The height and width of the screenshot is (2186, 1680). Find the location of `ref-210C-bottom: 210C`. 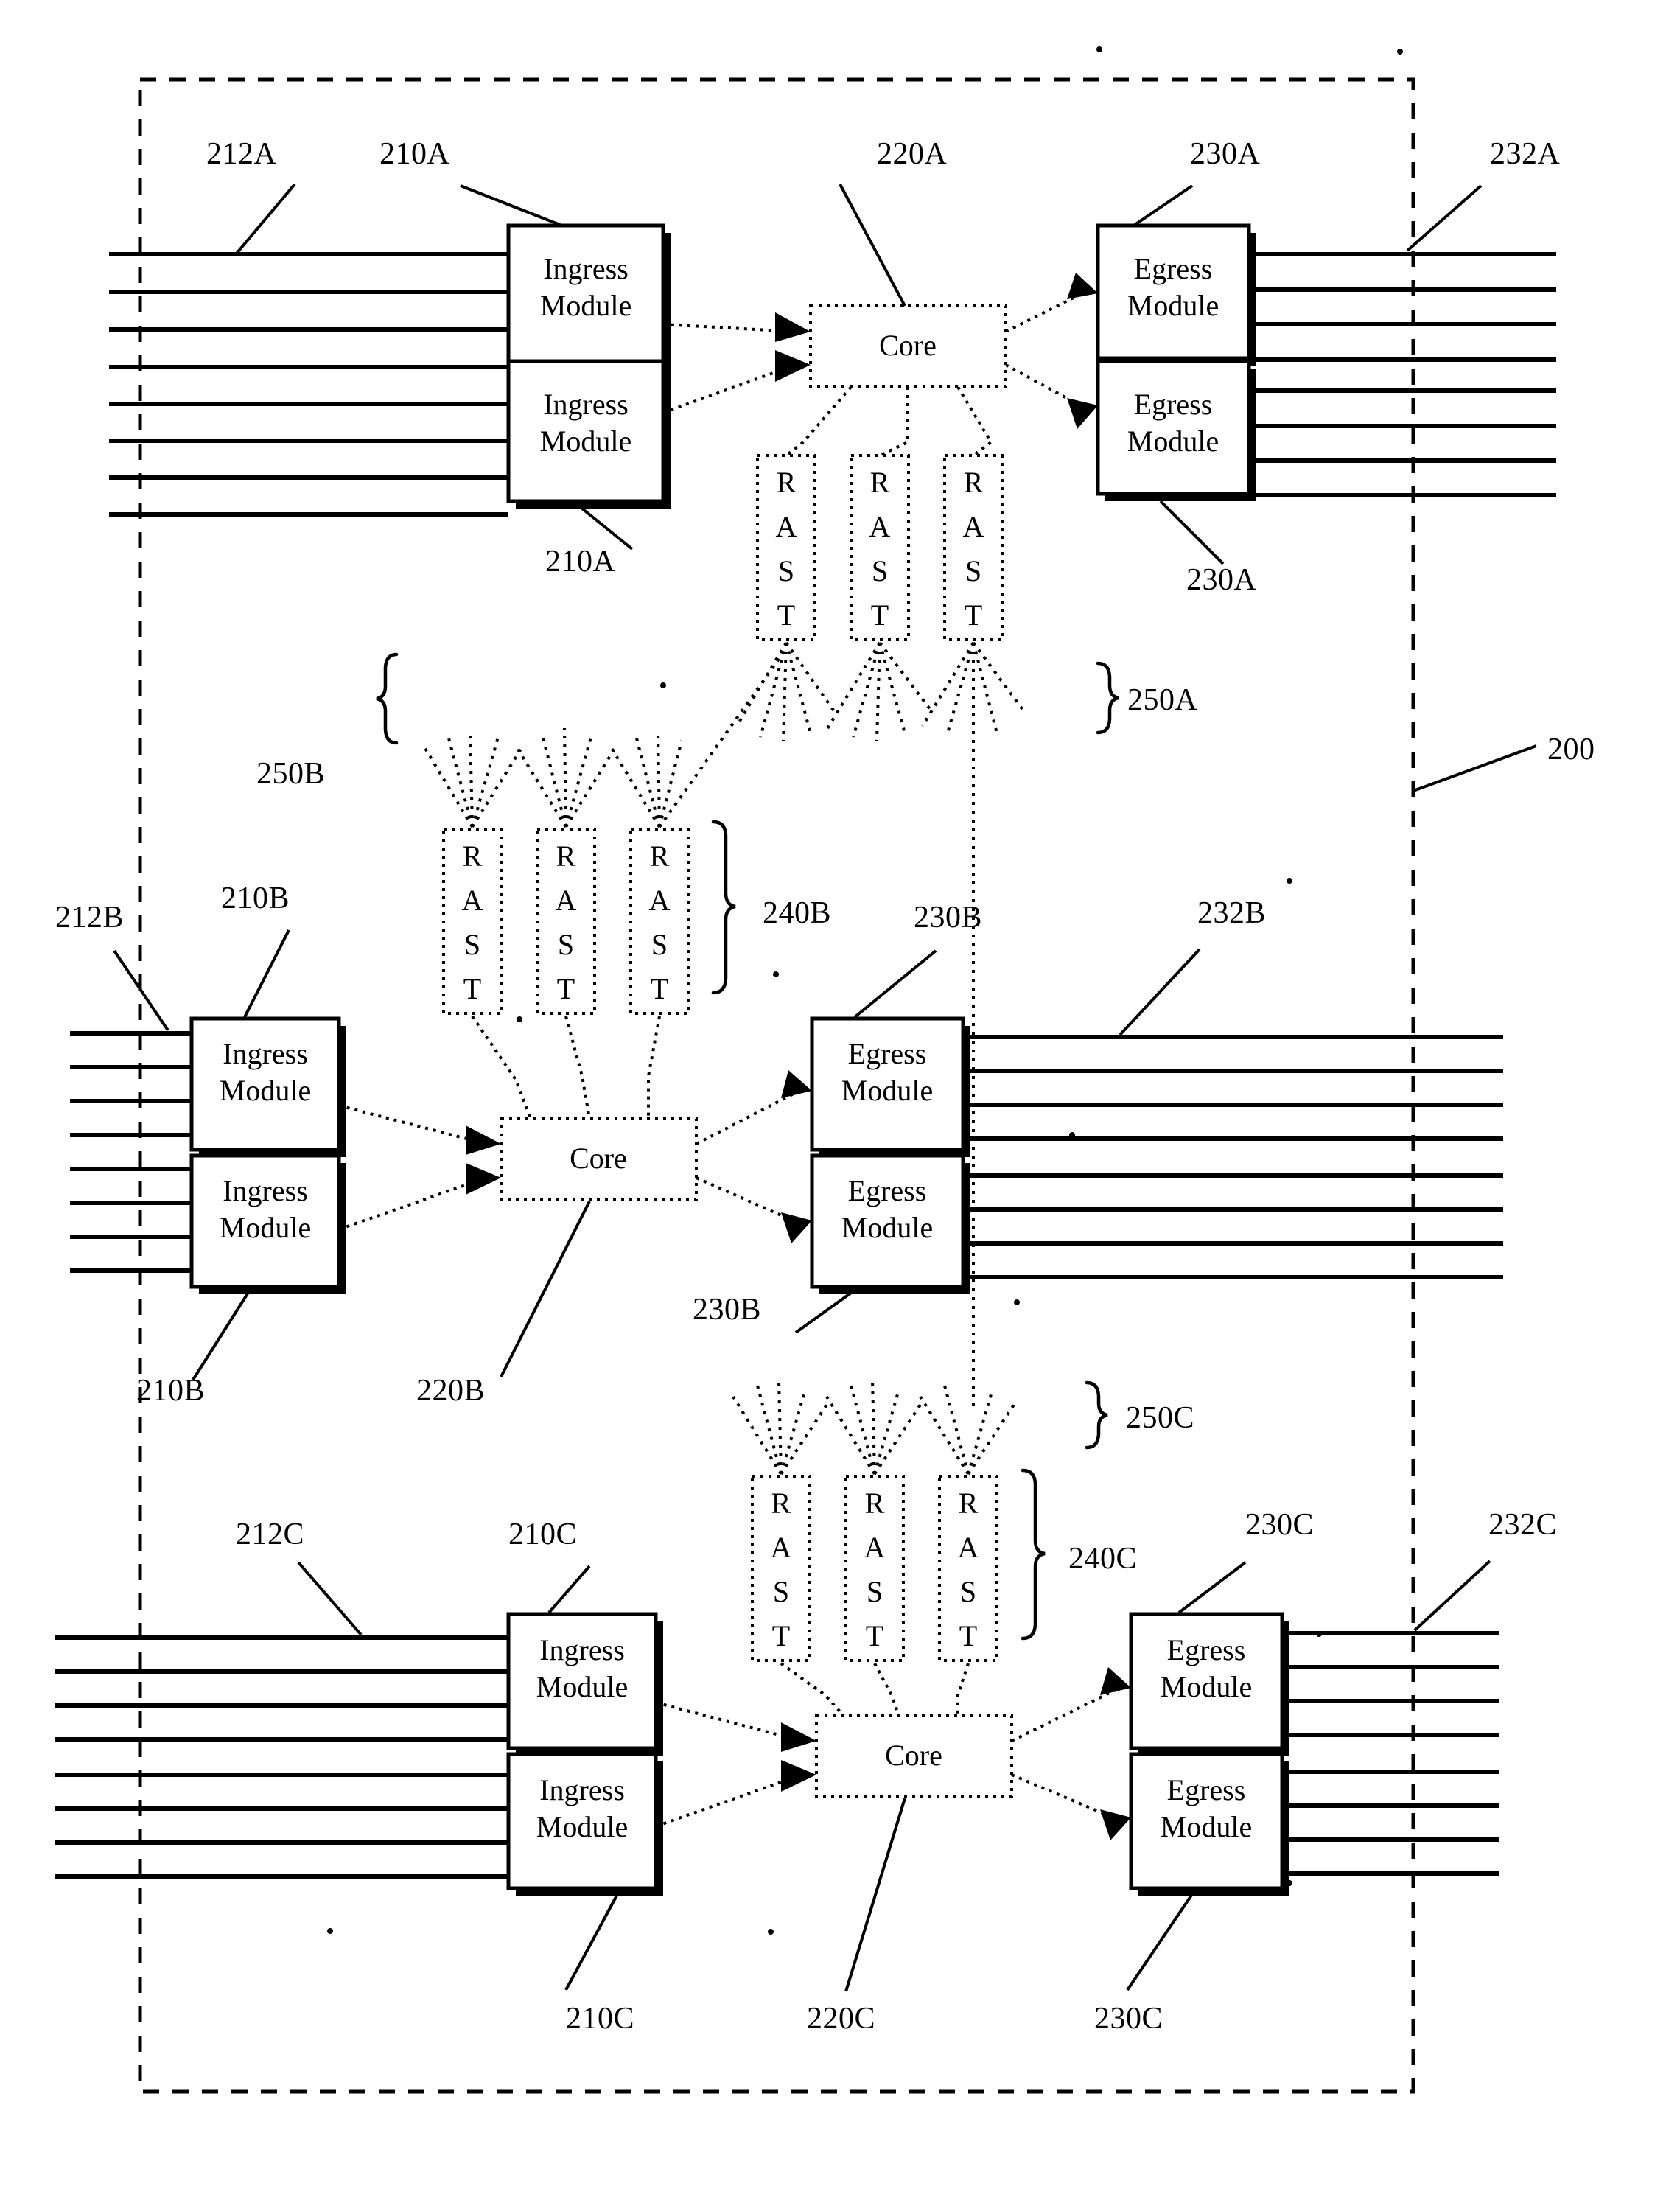

ref-210C-bottom: 210C is located at coordinates (600, 2019).